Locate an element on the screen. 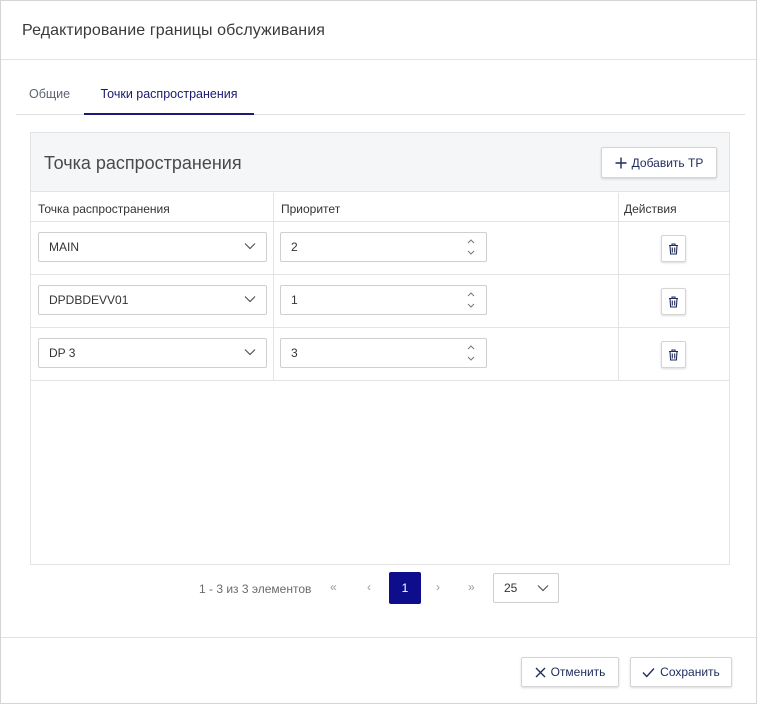 This screenshot has width=759, height=706. column-header-priority: Приоритет is located at coordinates (446, 207).